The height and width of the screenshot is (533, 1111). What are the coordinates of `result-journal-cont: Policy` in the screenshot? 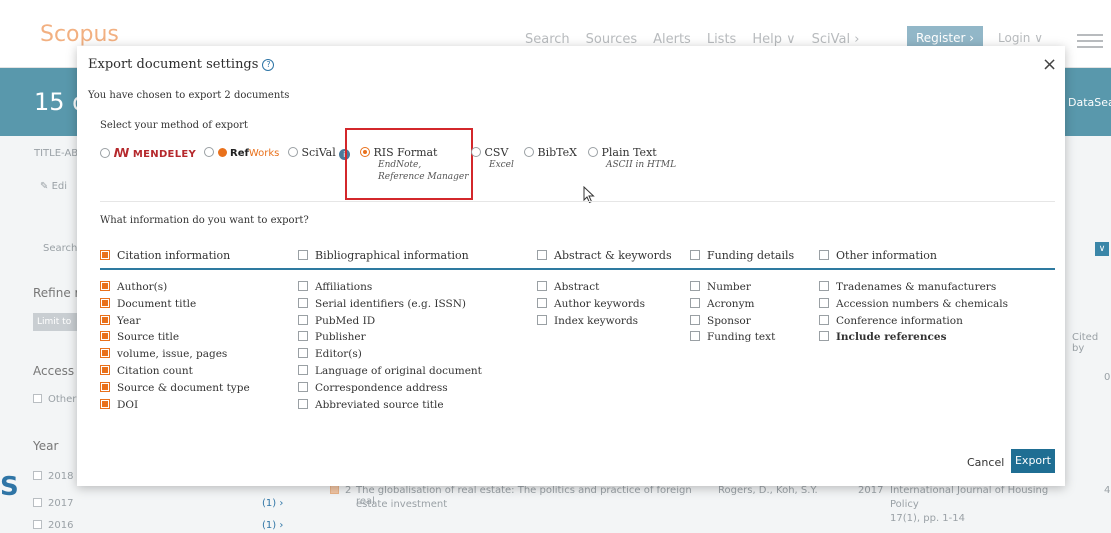 It's located at (904, 504).